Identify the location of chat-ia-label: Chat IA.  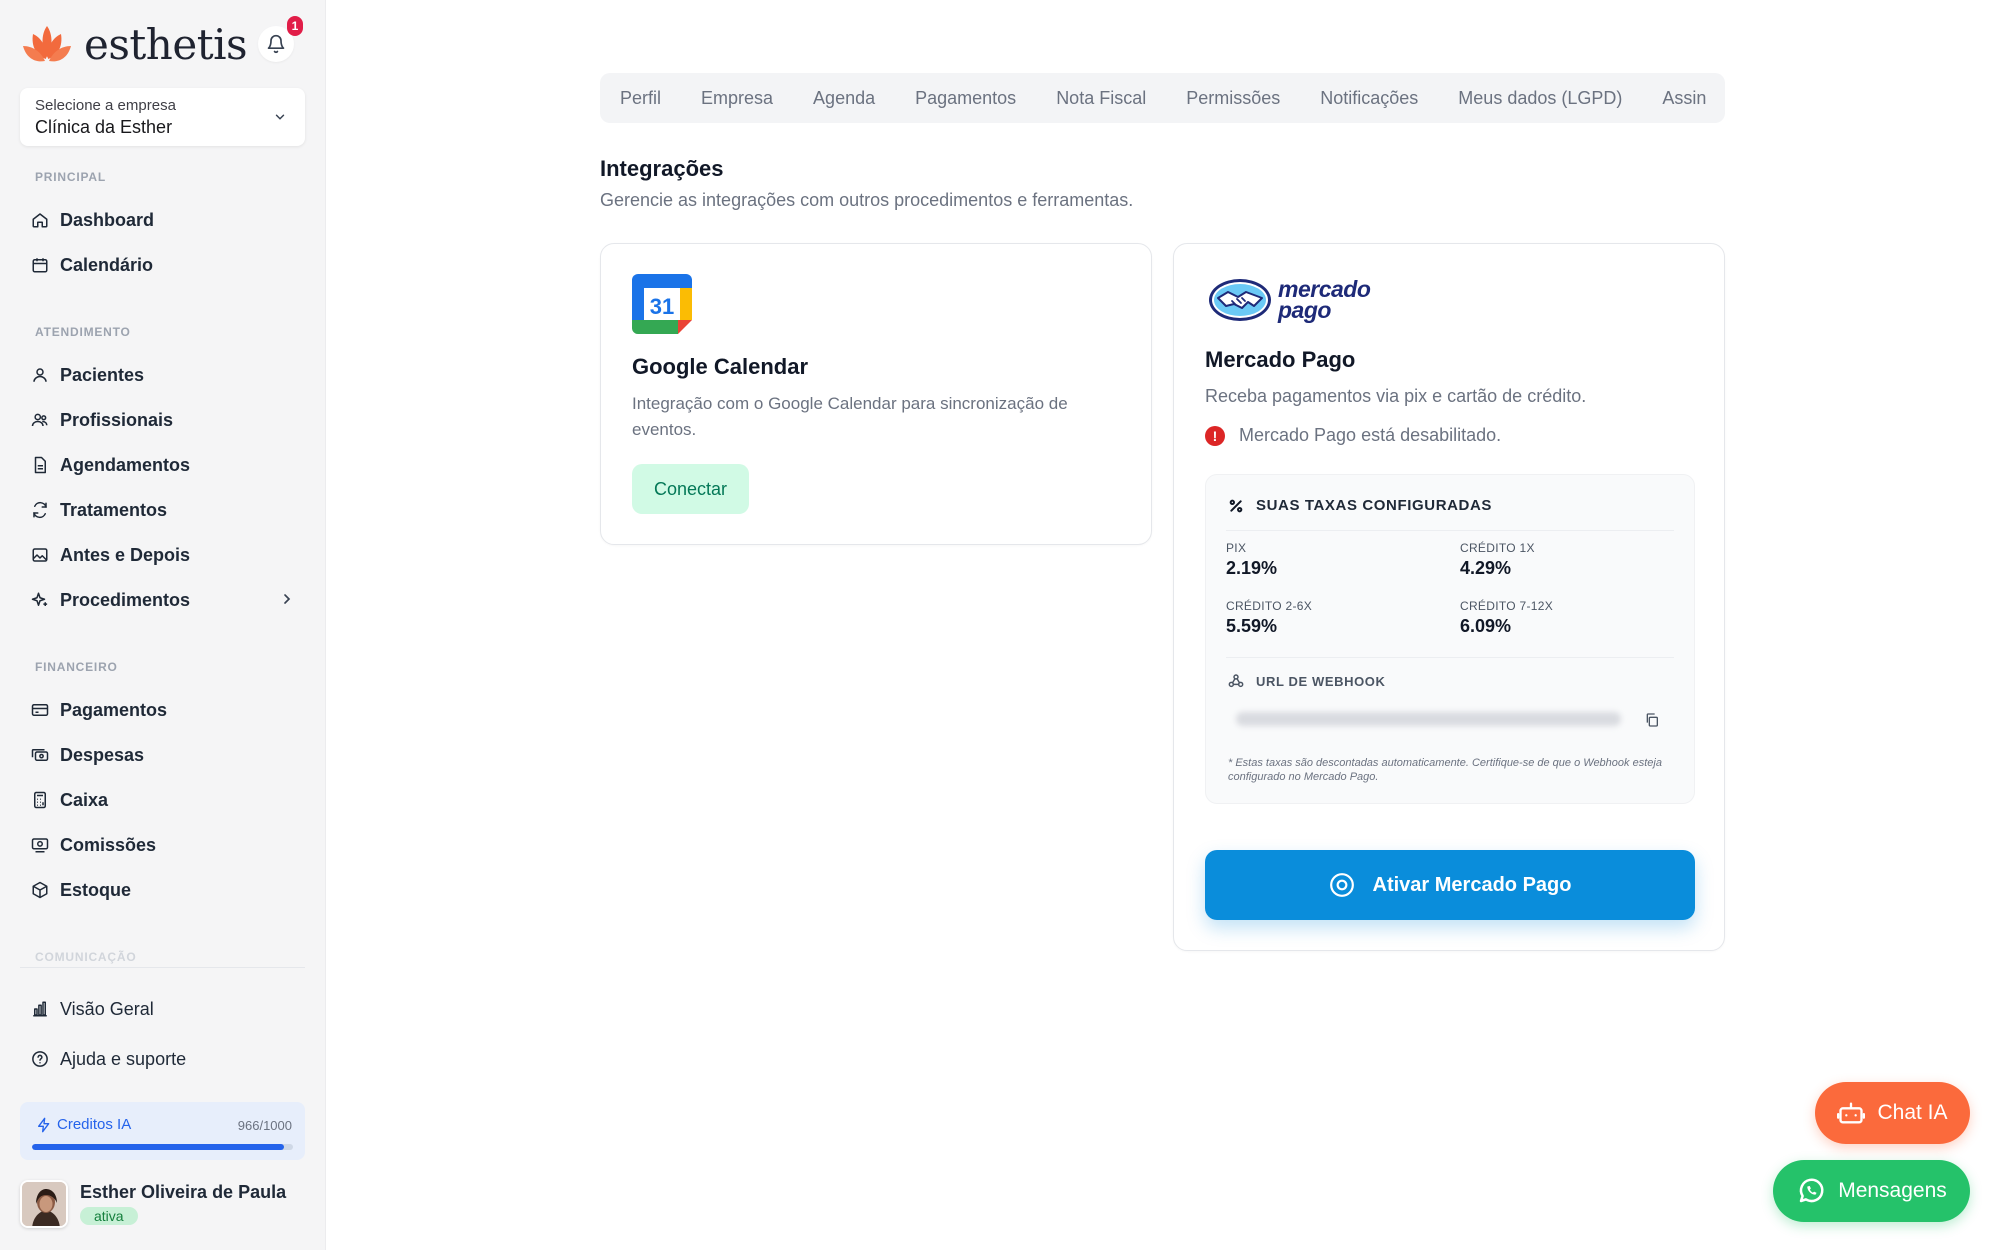
(1912, 1112).